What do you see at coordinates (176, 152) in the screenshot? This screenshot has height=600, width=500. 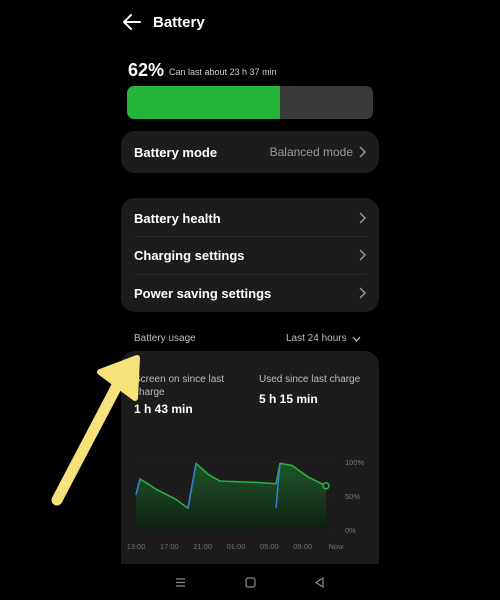 I see `battery-mode-label: Battery mode` at bounding box center [176, 152].